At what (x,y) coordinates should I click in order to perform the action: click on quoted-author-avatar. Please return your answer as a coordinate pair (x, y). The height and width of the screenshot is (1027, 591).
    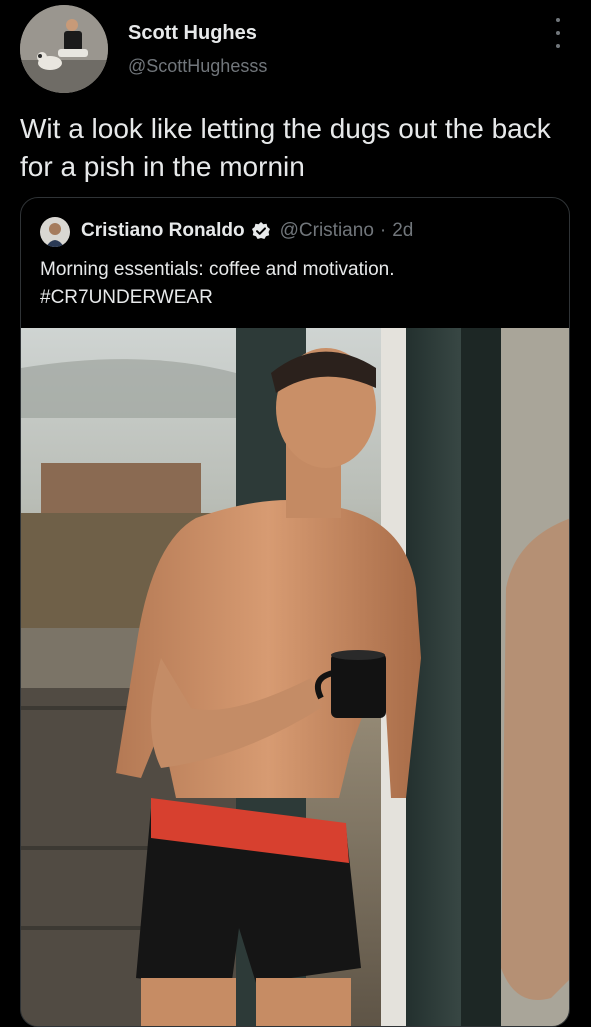
    Looking at the image, I should click on (55, 232).